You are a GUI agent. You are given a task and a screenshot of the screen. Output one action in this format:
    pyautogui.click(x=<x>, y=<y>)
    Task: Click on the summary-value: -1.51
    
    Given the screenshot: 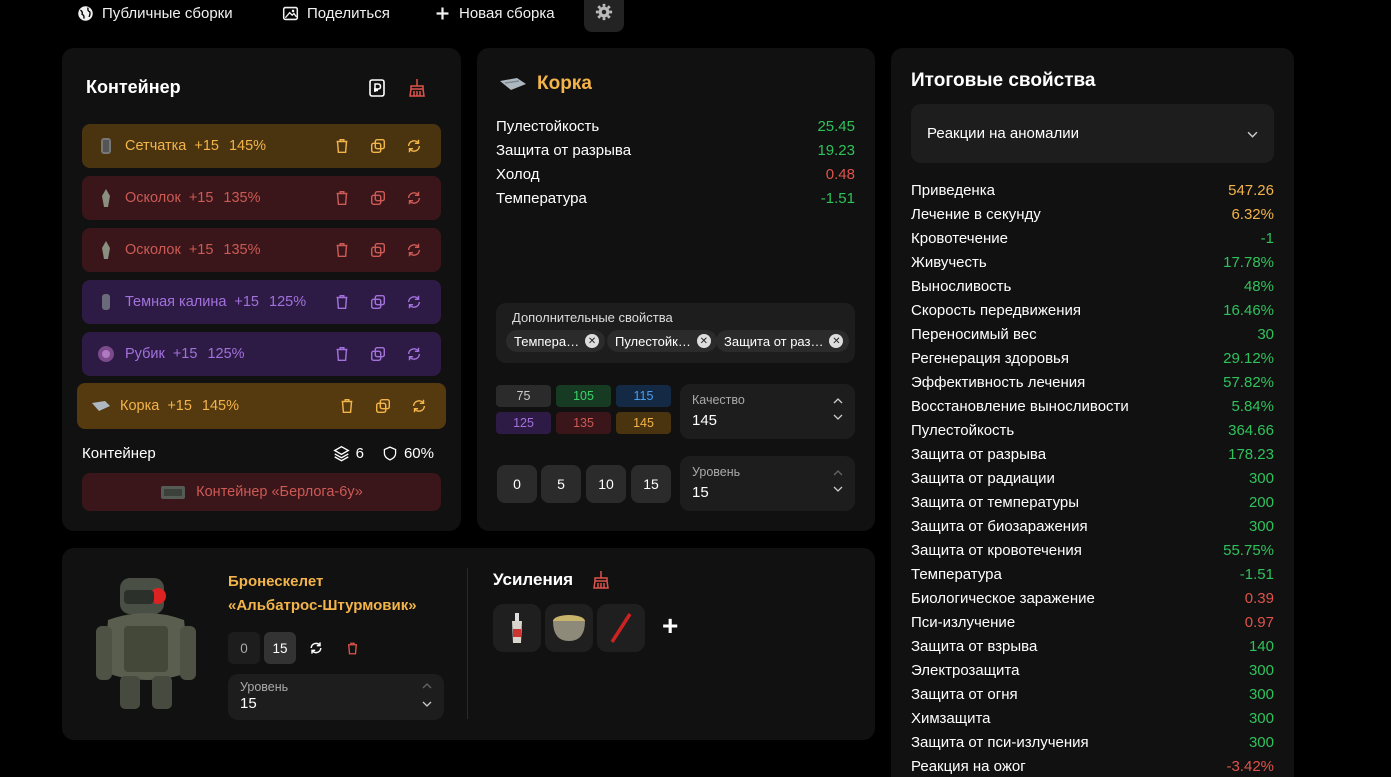 What is the action you would take?
    pyautogui.click(x=1256, y=574)
    